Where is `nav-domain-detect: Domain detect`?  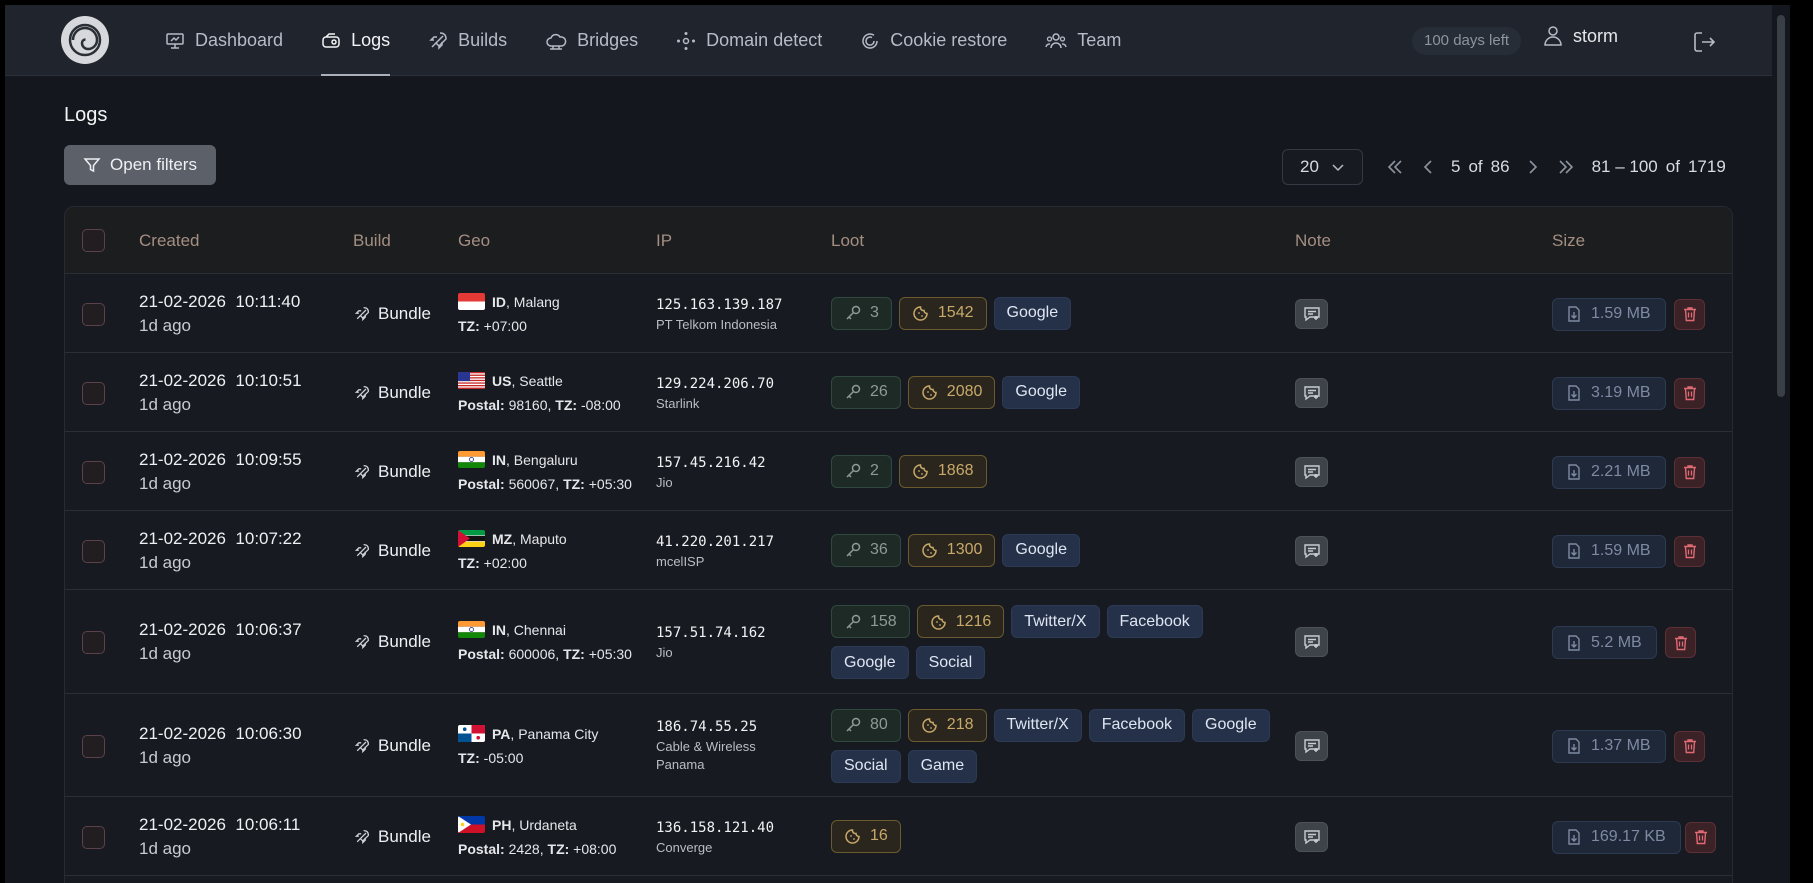
nav-domain-detect: Domain detect is located at coordinates (749, 40).